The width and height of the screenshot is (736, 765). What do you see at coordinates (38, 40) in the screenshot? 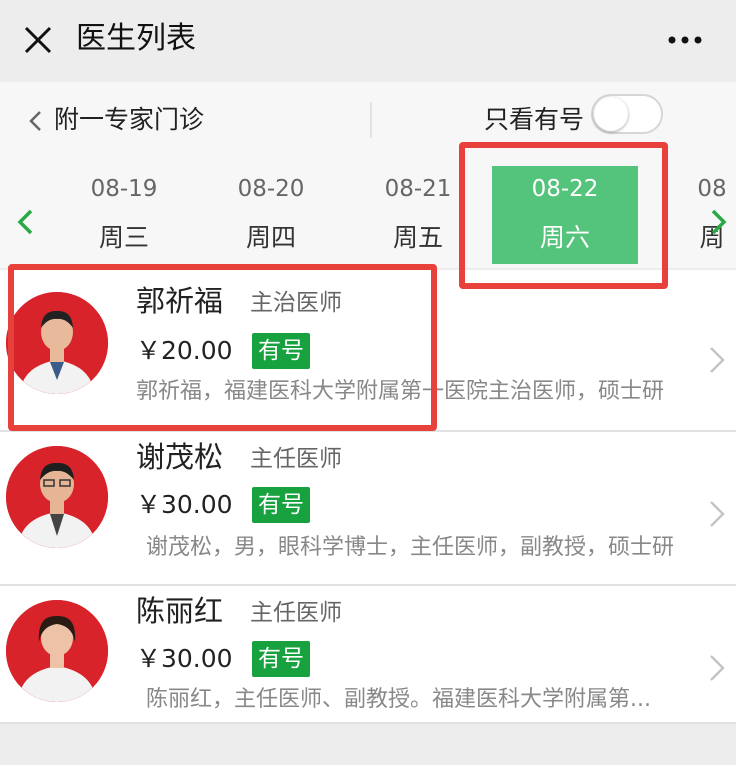
I see `close-icon` at bounding box center [38, 40].